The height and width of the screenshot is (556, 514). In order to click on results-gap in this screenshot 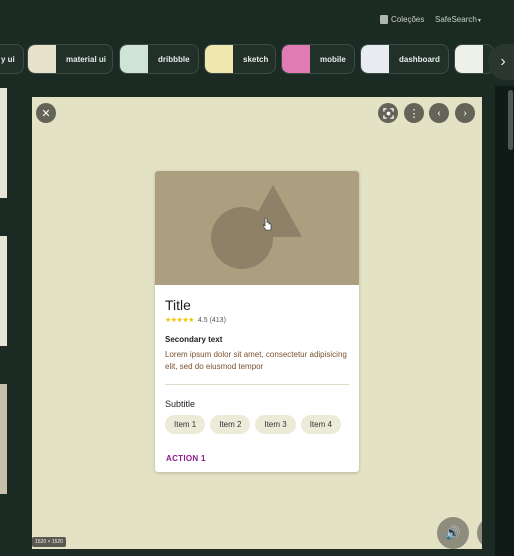, I will do `click(20, 321)`.